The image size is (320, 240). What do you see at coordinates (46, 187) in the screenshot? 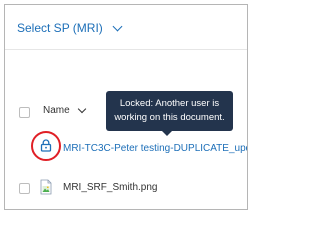
I see `image-file-icon` at bounding box center [46, 187].